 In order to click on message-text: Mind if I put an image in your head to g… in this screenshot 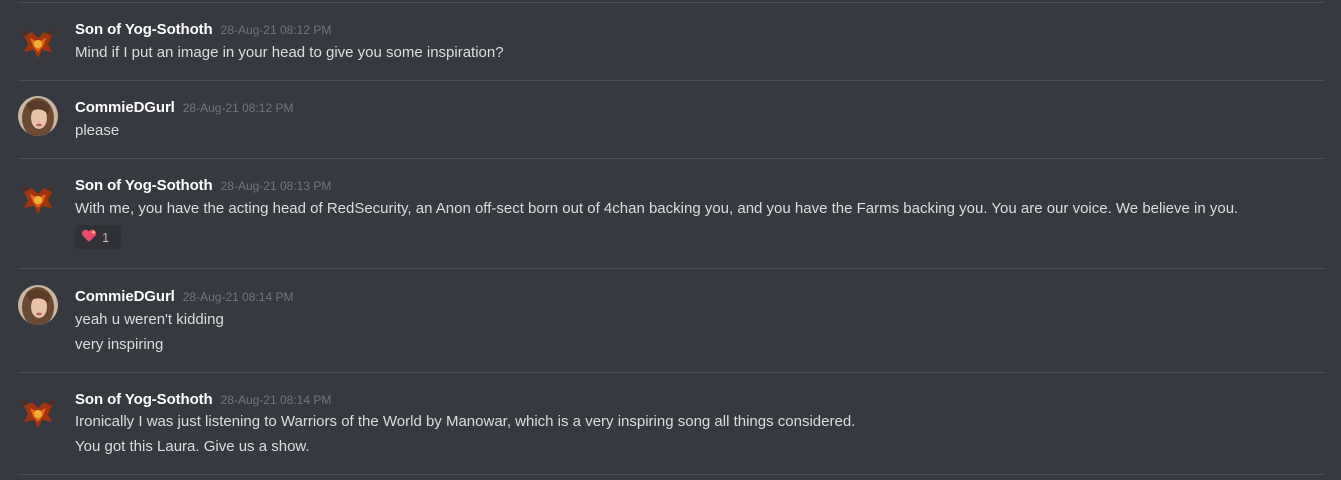, I will do `click(289, 52)`.